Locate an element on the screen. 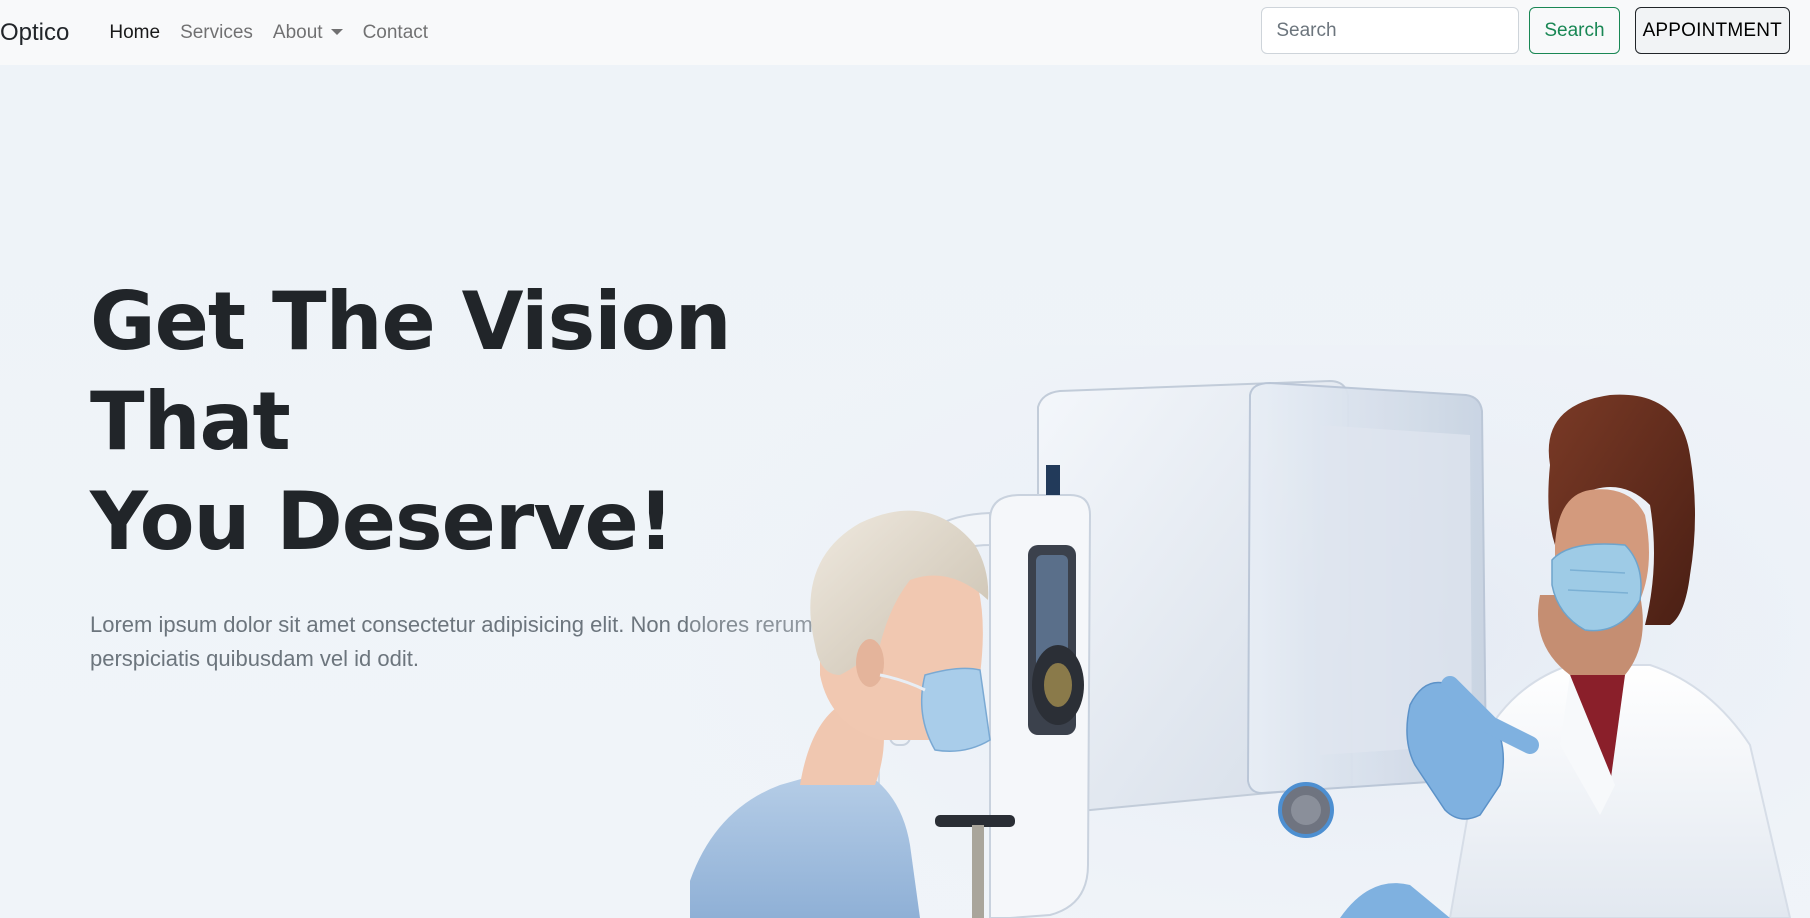 The width and height of the screenshot is (1810, 918). hero-title-line-2: You Deserve! is located at coordinates (382, 521).